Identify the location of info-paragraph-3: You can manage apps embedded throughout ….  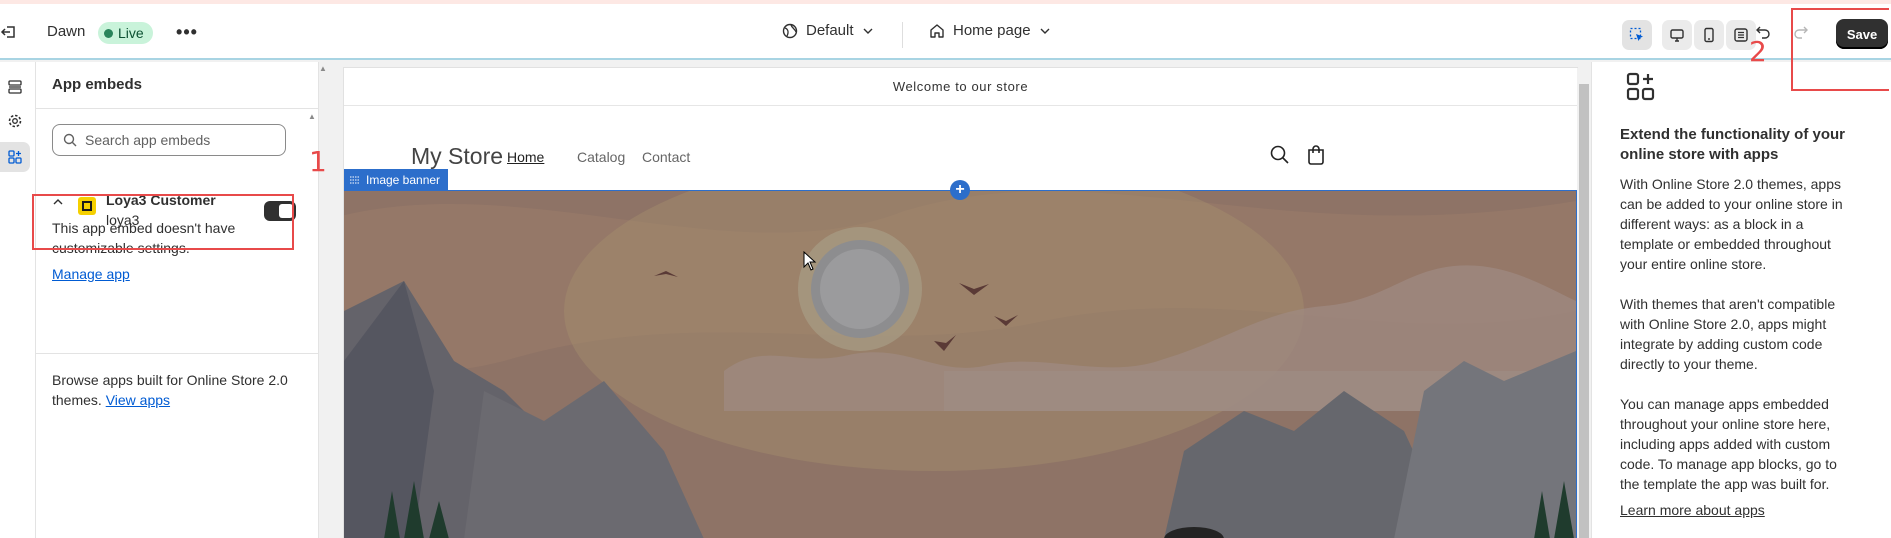
(1740, 444).